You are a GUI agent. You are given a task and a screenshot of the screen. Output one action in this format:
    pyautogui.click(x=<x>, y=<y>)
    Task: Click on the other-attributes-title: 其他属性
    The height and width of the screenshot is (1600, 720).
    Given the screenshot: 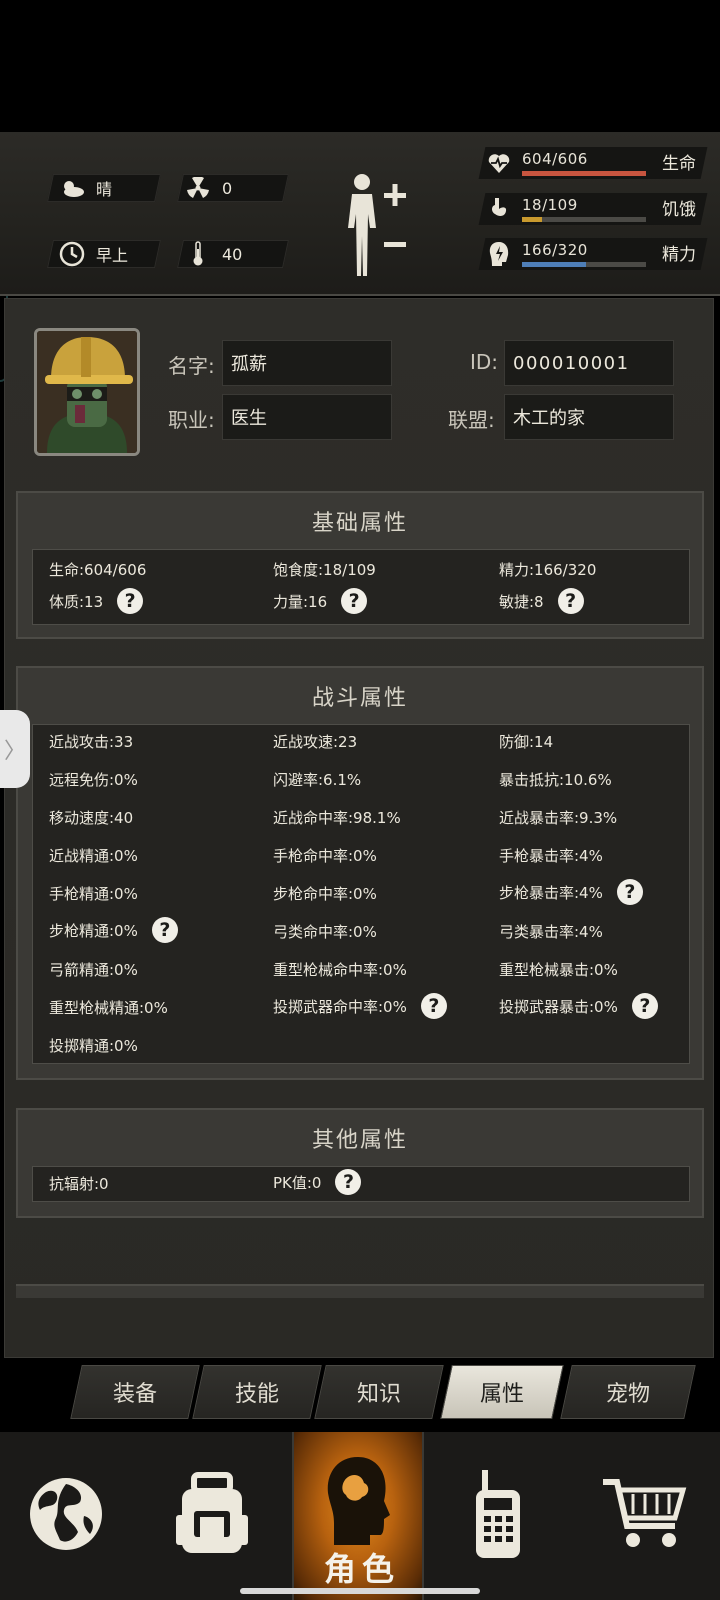 What is the action you would take?
    pyautogui.click(x=359, y=1140)
    